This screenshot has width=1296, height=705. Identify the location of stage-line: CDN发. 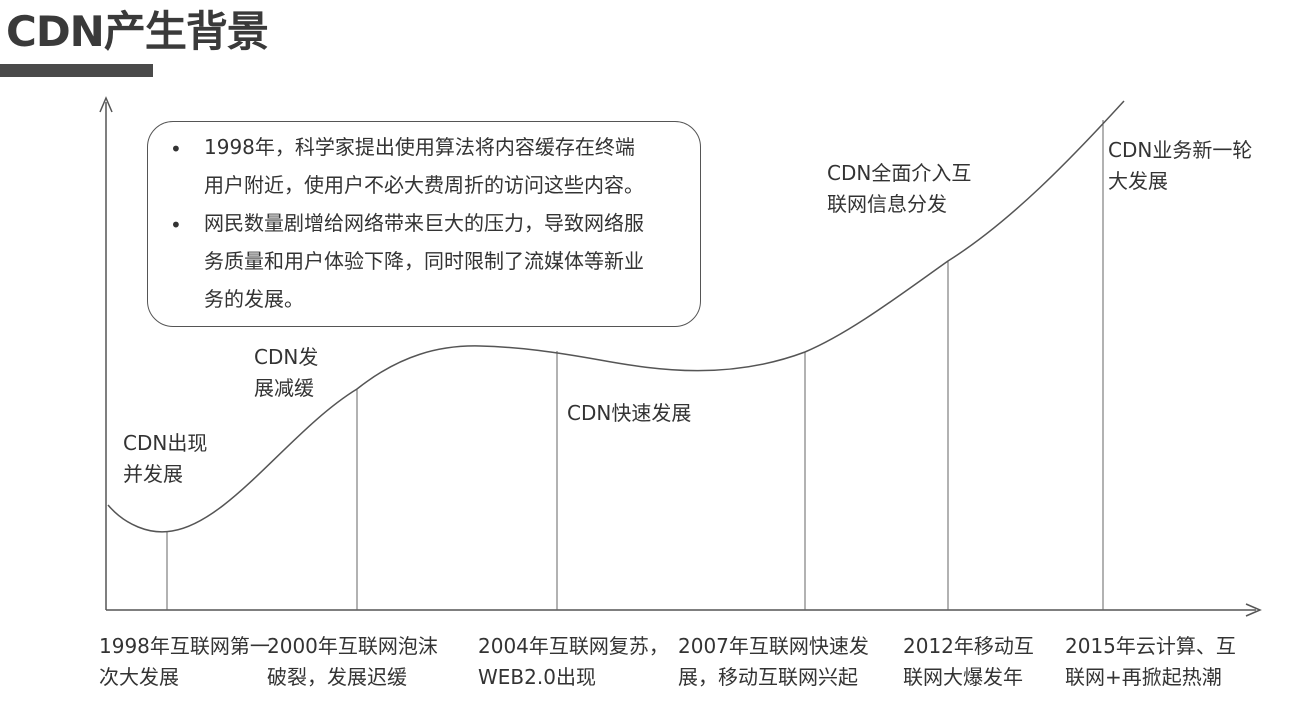
(286, 357).